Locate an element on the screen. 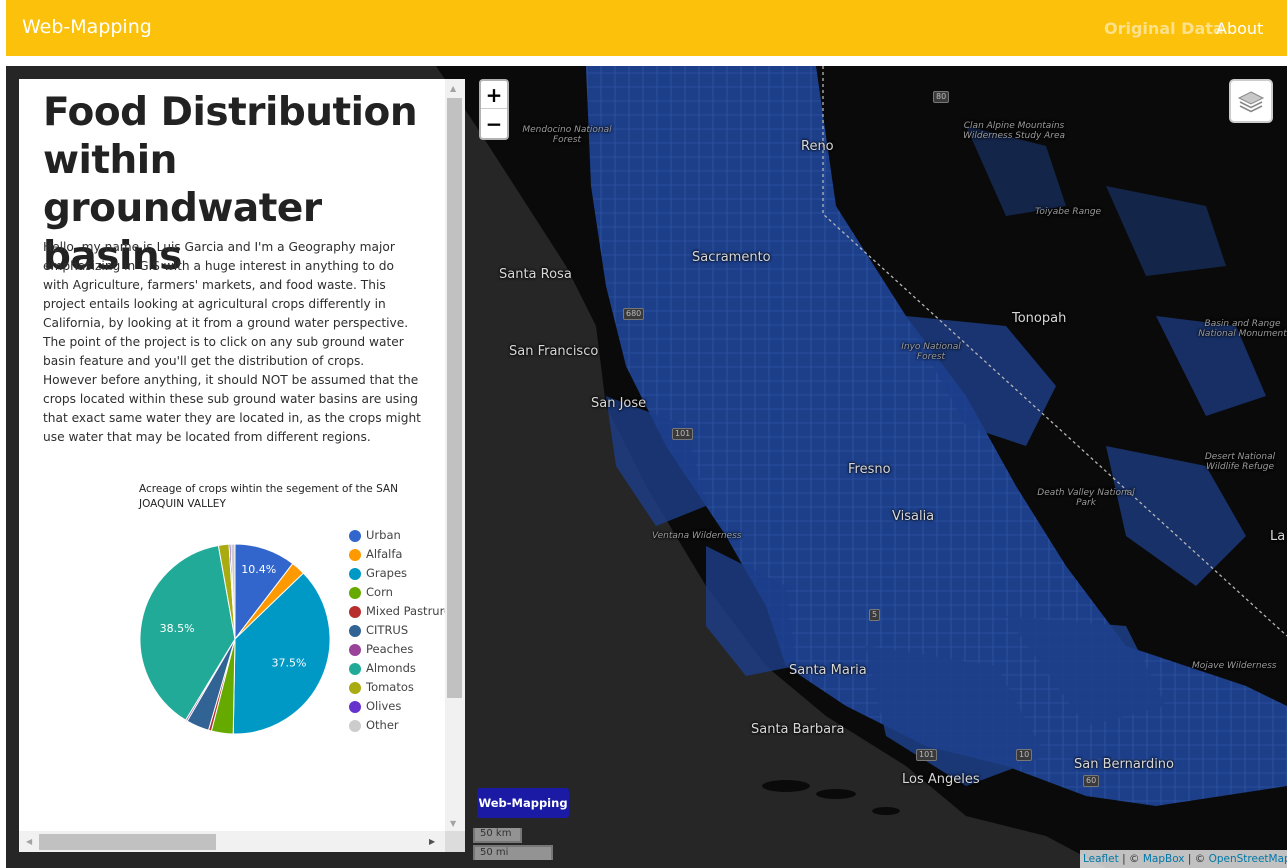 The height and width of the screenshot is (868, 1287). nav-original-data: Original Data is located at coordinates (1164, 28).